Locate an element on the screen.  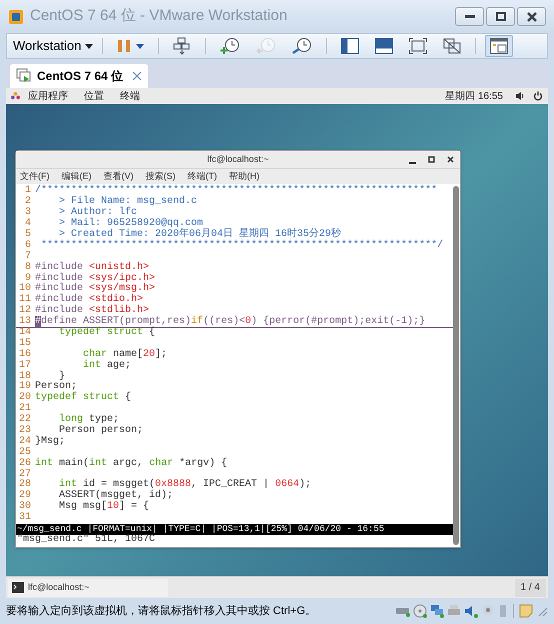
code-line: #include <unistd.h> is located at coordinates (92, 267).